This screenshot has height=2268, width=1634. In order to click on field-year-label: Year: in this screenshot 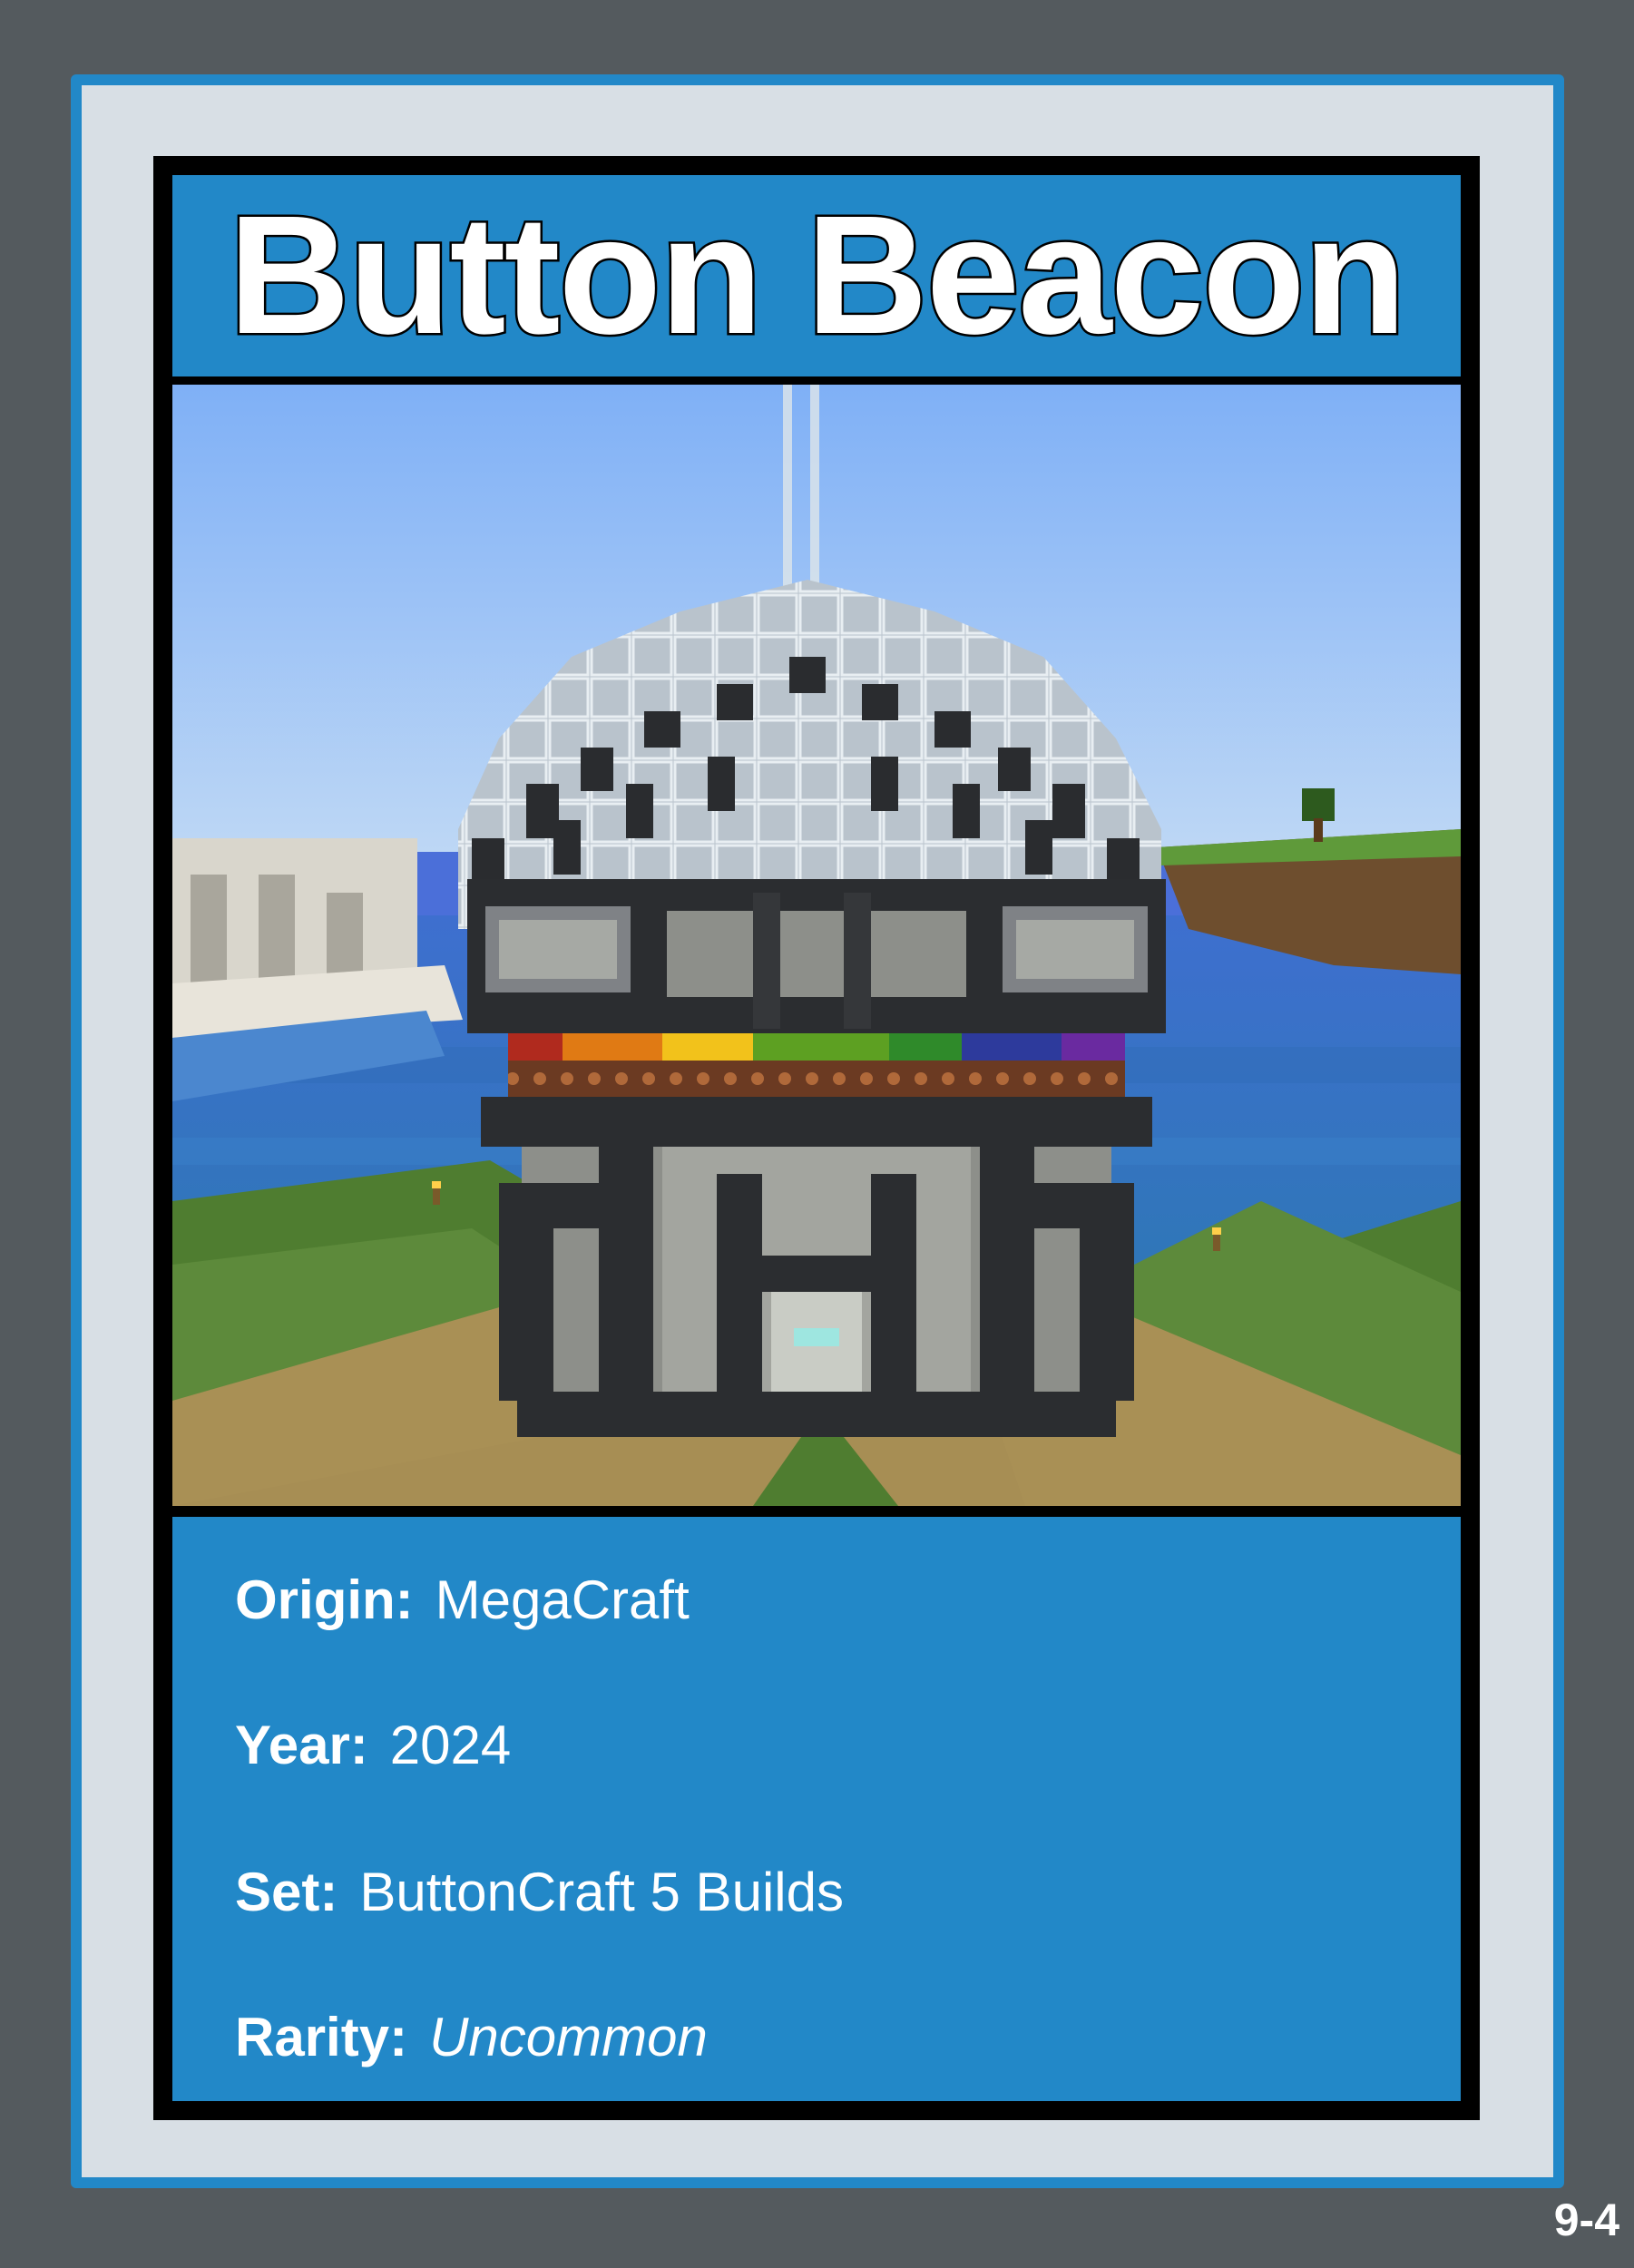, I will do `click(301, 1745)`.